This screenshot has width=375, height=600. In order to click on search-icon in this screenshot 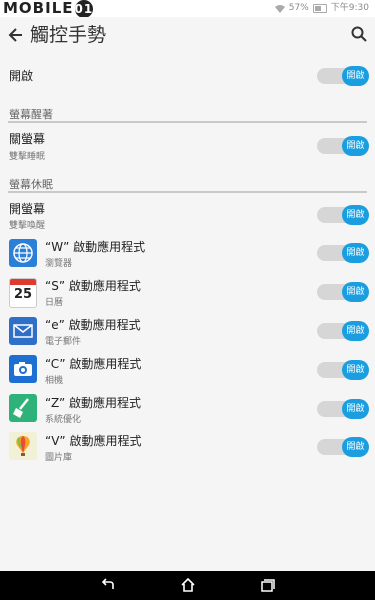, I will do `click(359, 34)`.